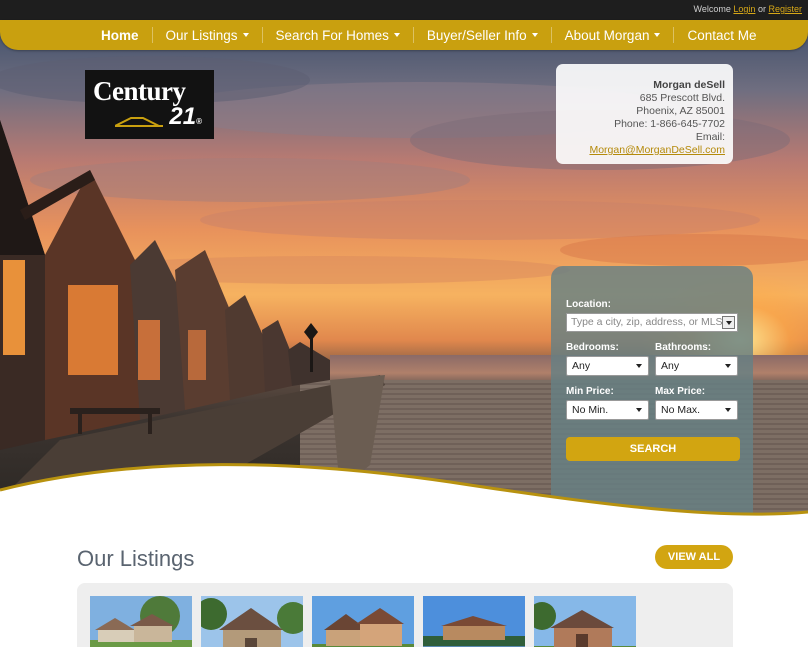 The image size is (808, 647). Describe the element at coordinates (139, 122) in the screenshot. I see `roof-icon` at that location.